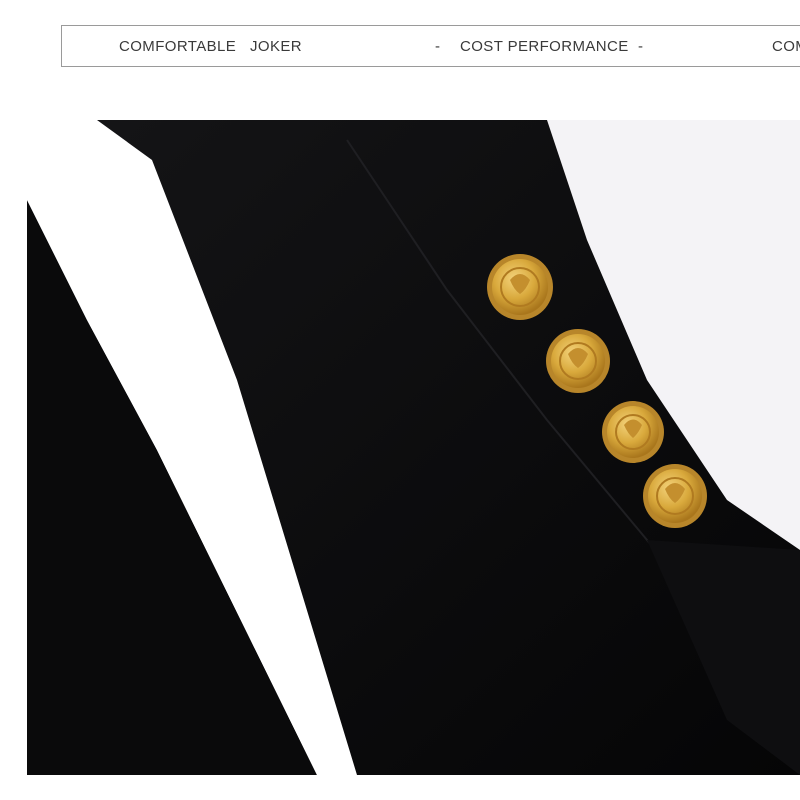 The image size is (800, 800). Describe the element at coordinates (544, 46) in the screenshot. I see `banner-item-cost-performance: COST PERFORMANCE` at that location.